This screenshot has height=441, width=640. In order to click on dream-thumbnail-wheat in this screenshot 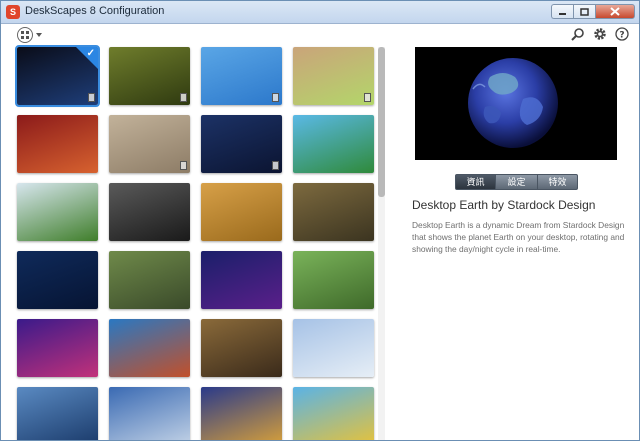, I will do `click(241, 212)`.